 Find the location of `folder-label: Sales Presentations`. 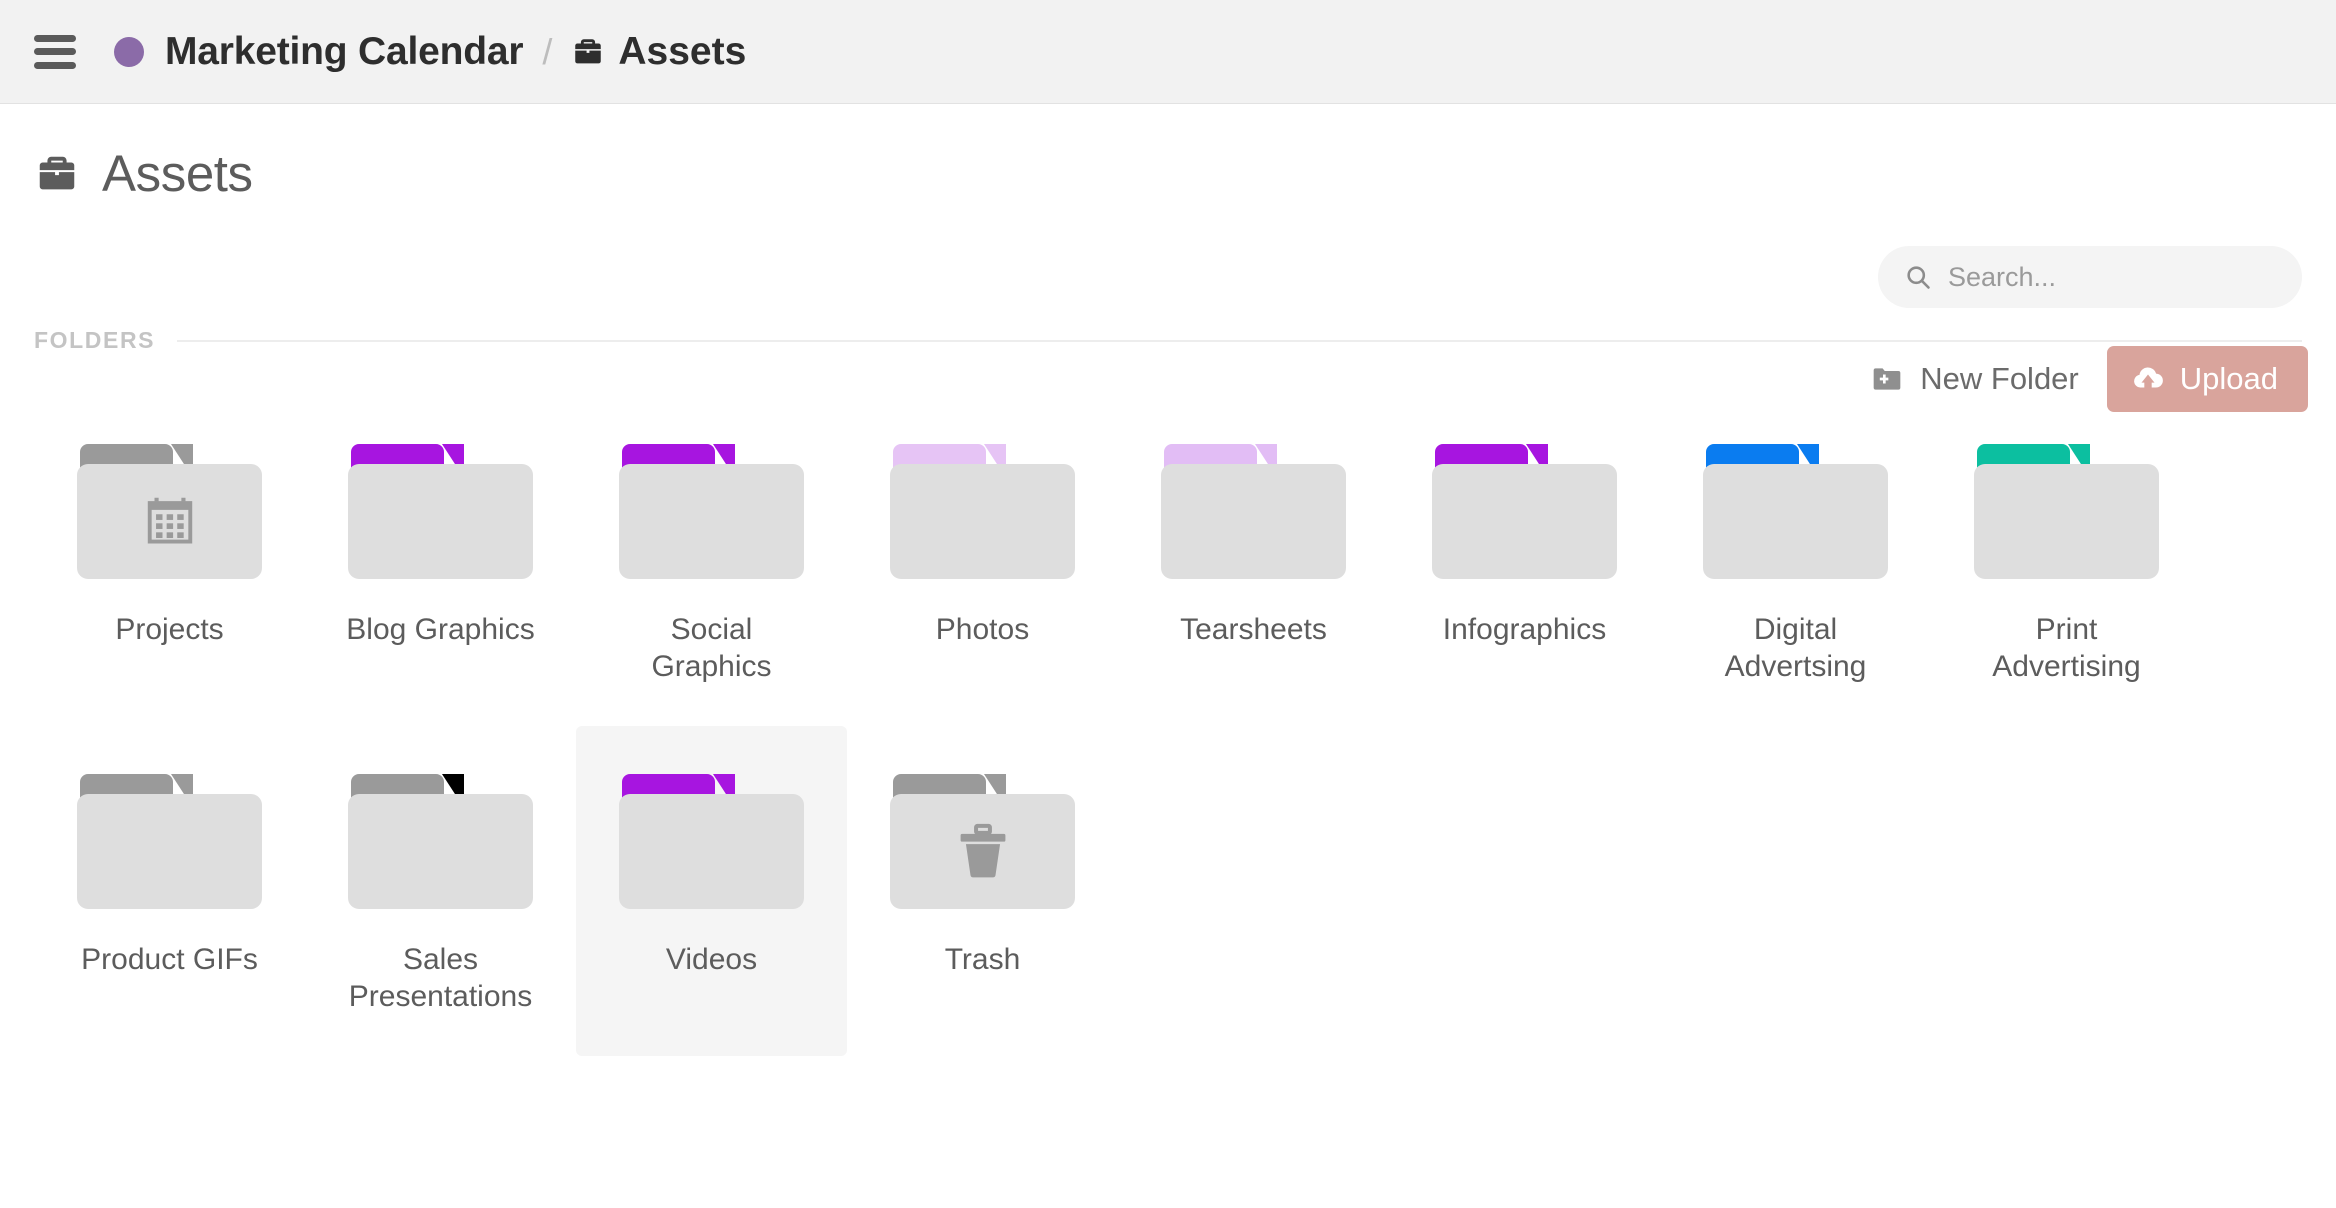

folder-label: Sales Presentations is located at coordinates (440, 977).